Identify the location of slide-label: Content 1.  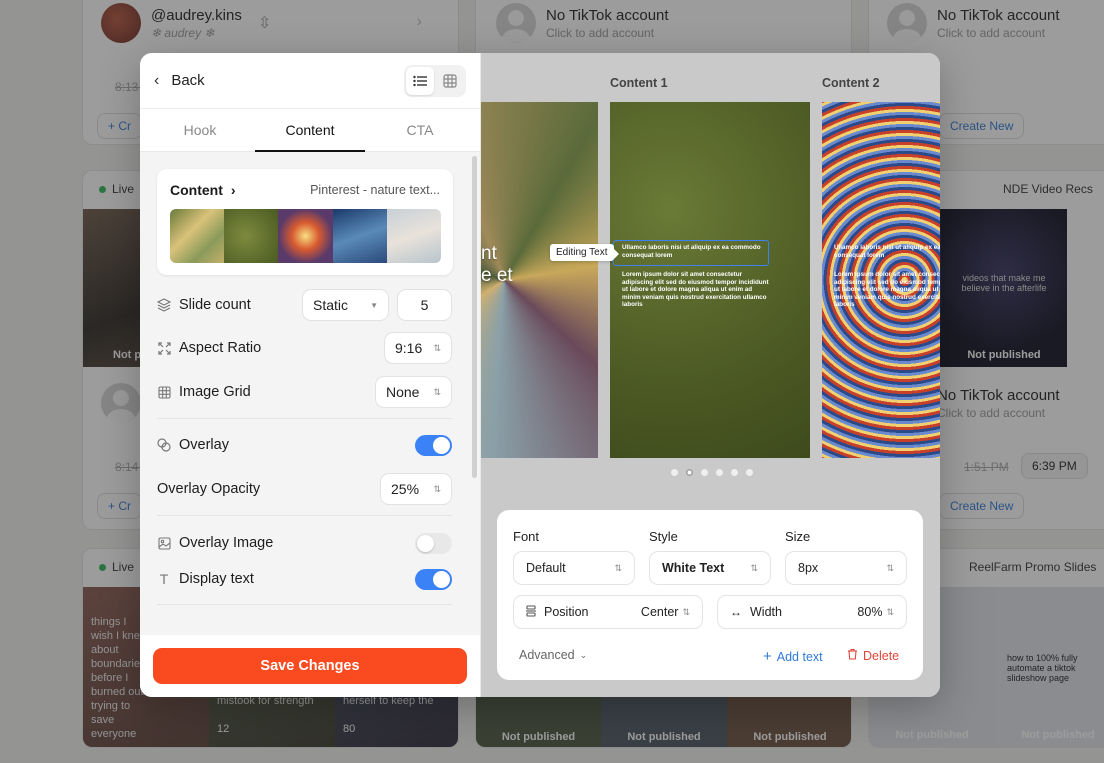
(639, 83).